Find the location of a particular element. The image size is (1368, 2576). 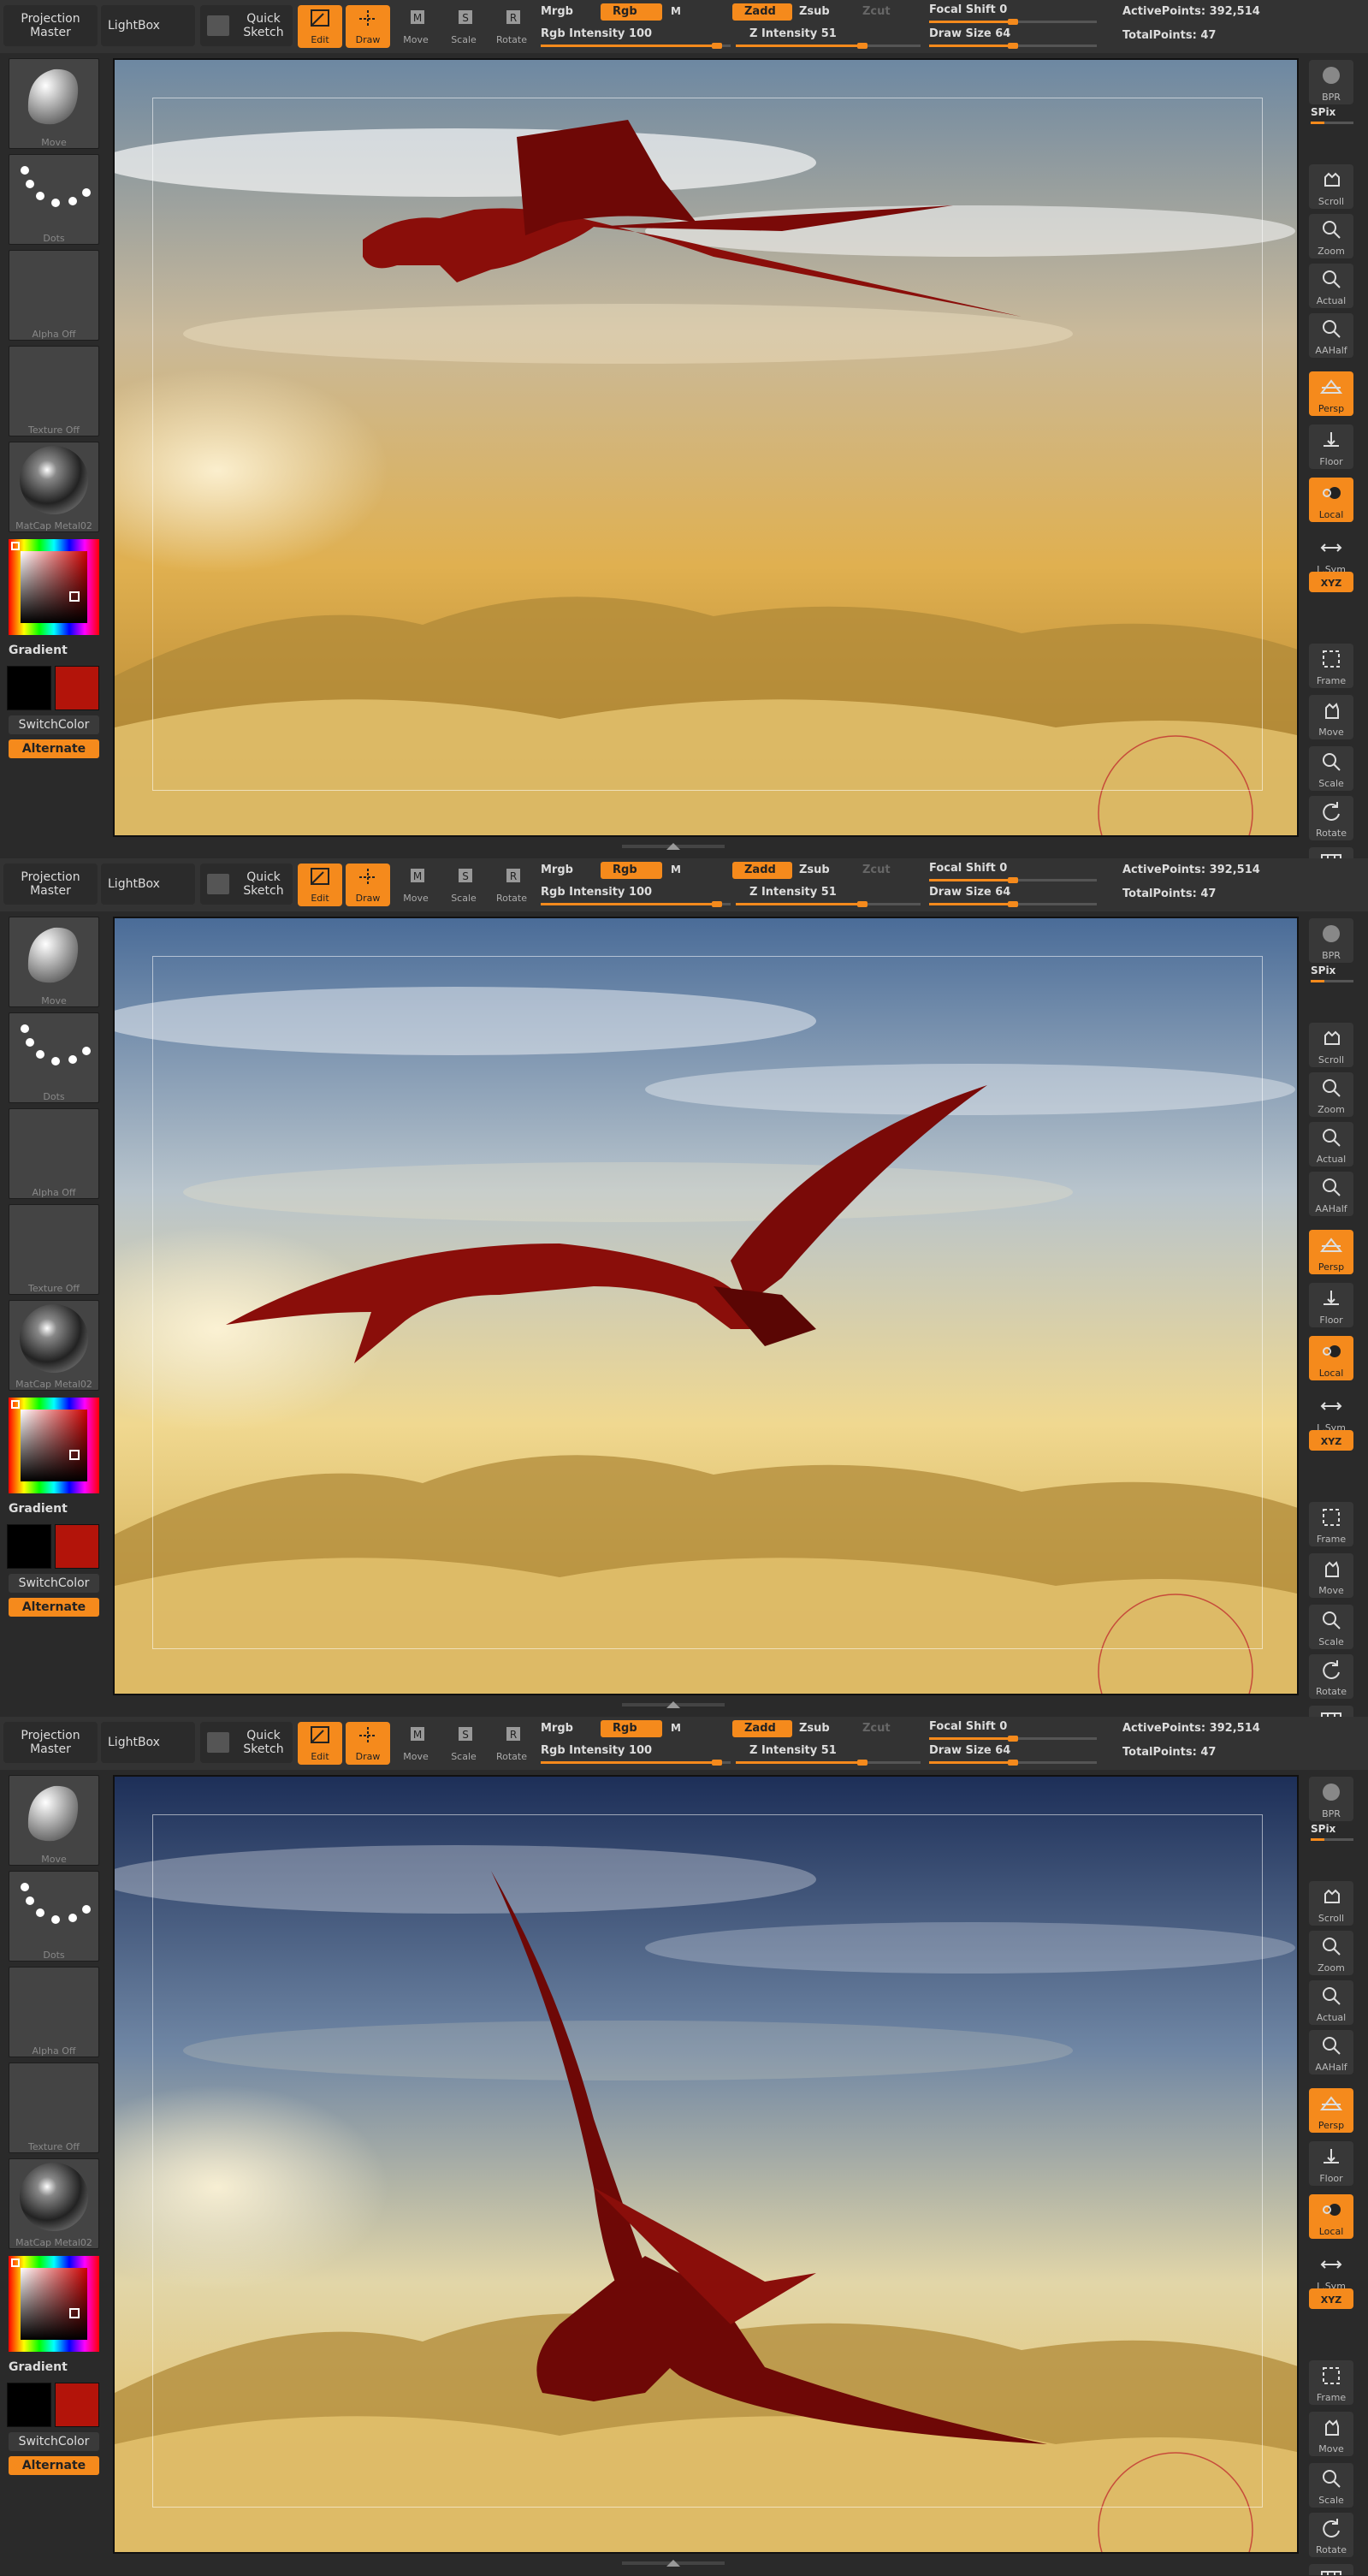

m-button: M is located at coordinates (676, 1728).